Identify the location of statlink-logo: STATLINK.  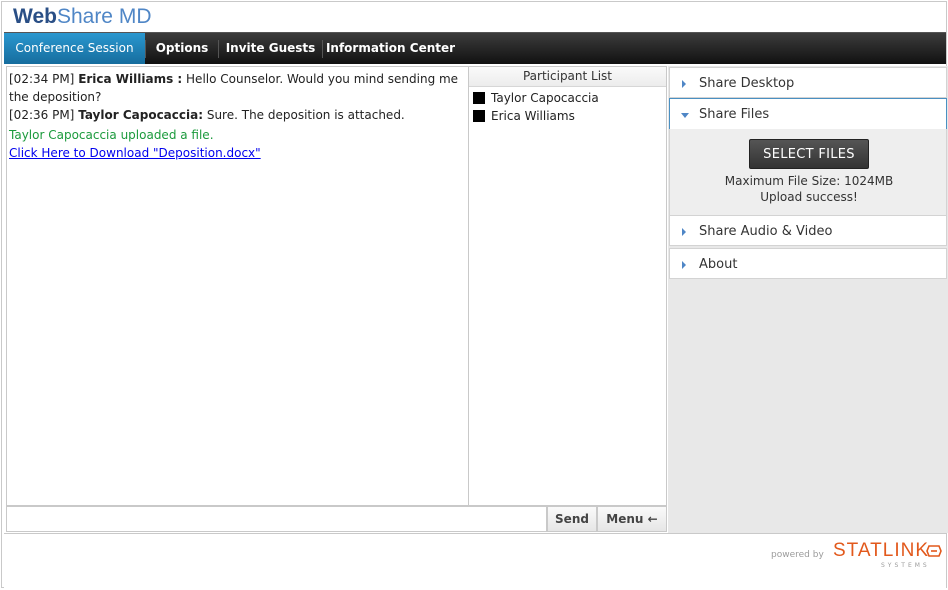
(881, 551).